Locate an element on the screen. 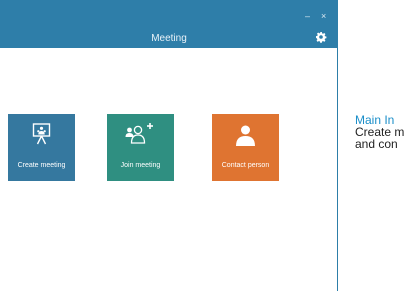 The image size is (416, 291). join-meeting-tile: Join meeting is located at coordinates (140, 147).